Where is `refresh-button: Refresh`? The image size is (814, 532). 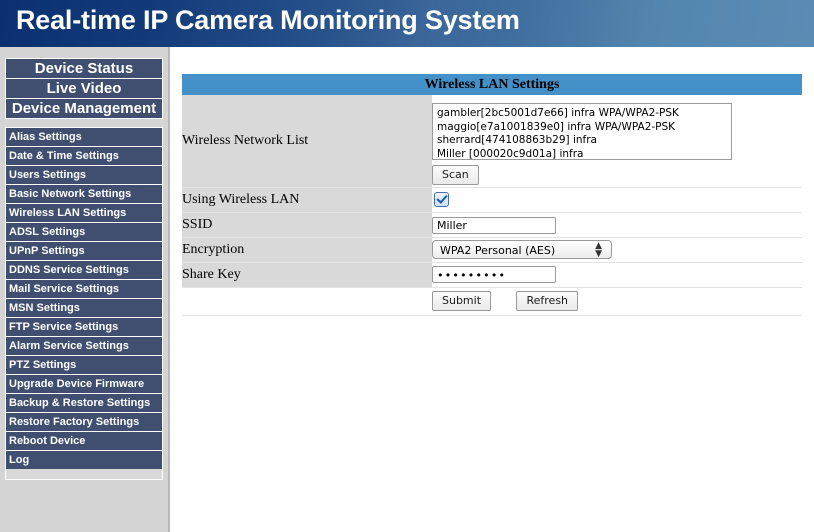
refresh-button: Refresh is located at coordinates (547, 301).